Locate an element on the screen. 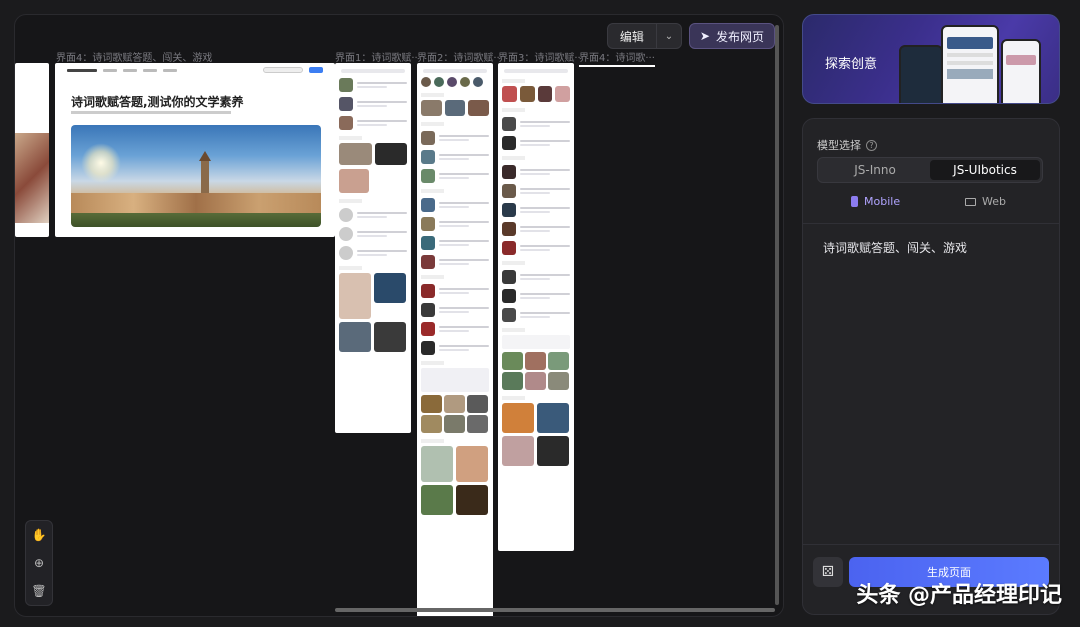 The width and height of the screenshot is (1080, 627). mobile-icon is located at coordinates (854, 201).